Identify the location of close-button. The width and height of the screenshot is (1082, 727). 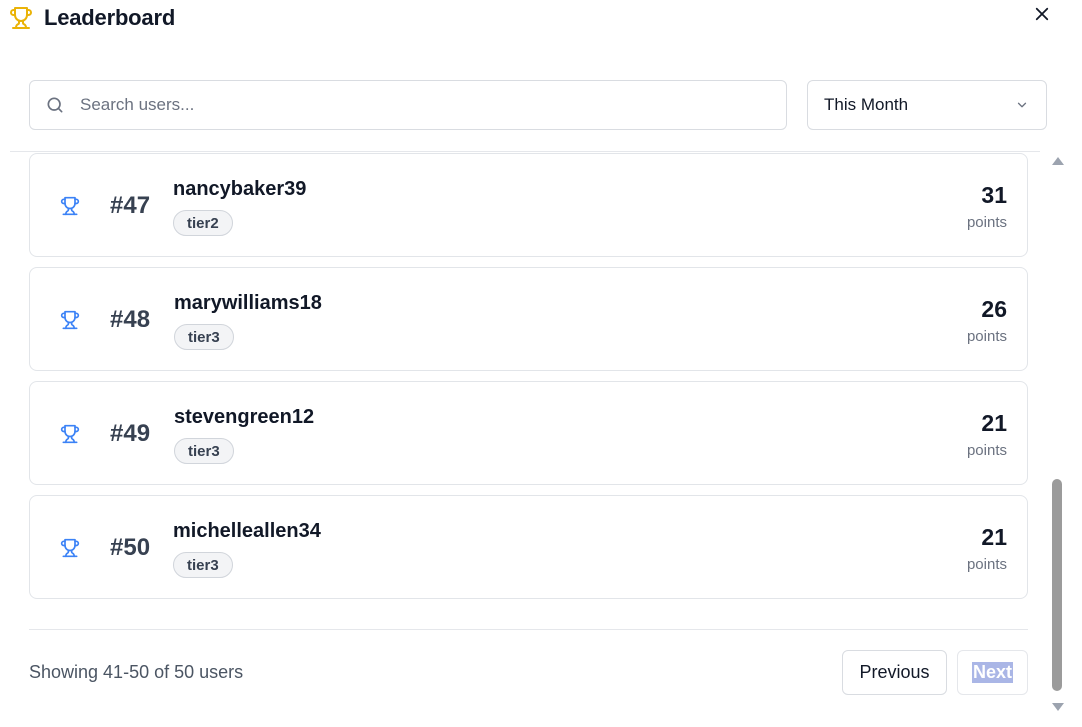
(1042, 14).